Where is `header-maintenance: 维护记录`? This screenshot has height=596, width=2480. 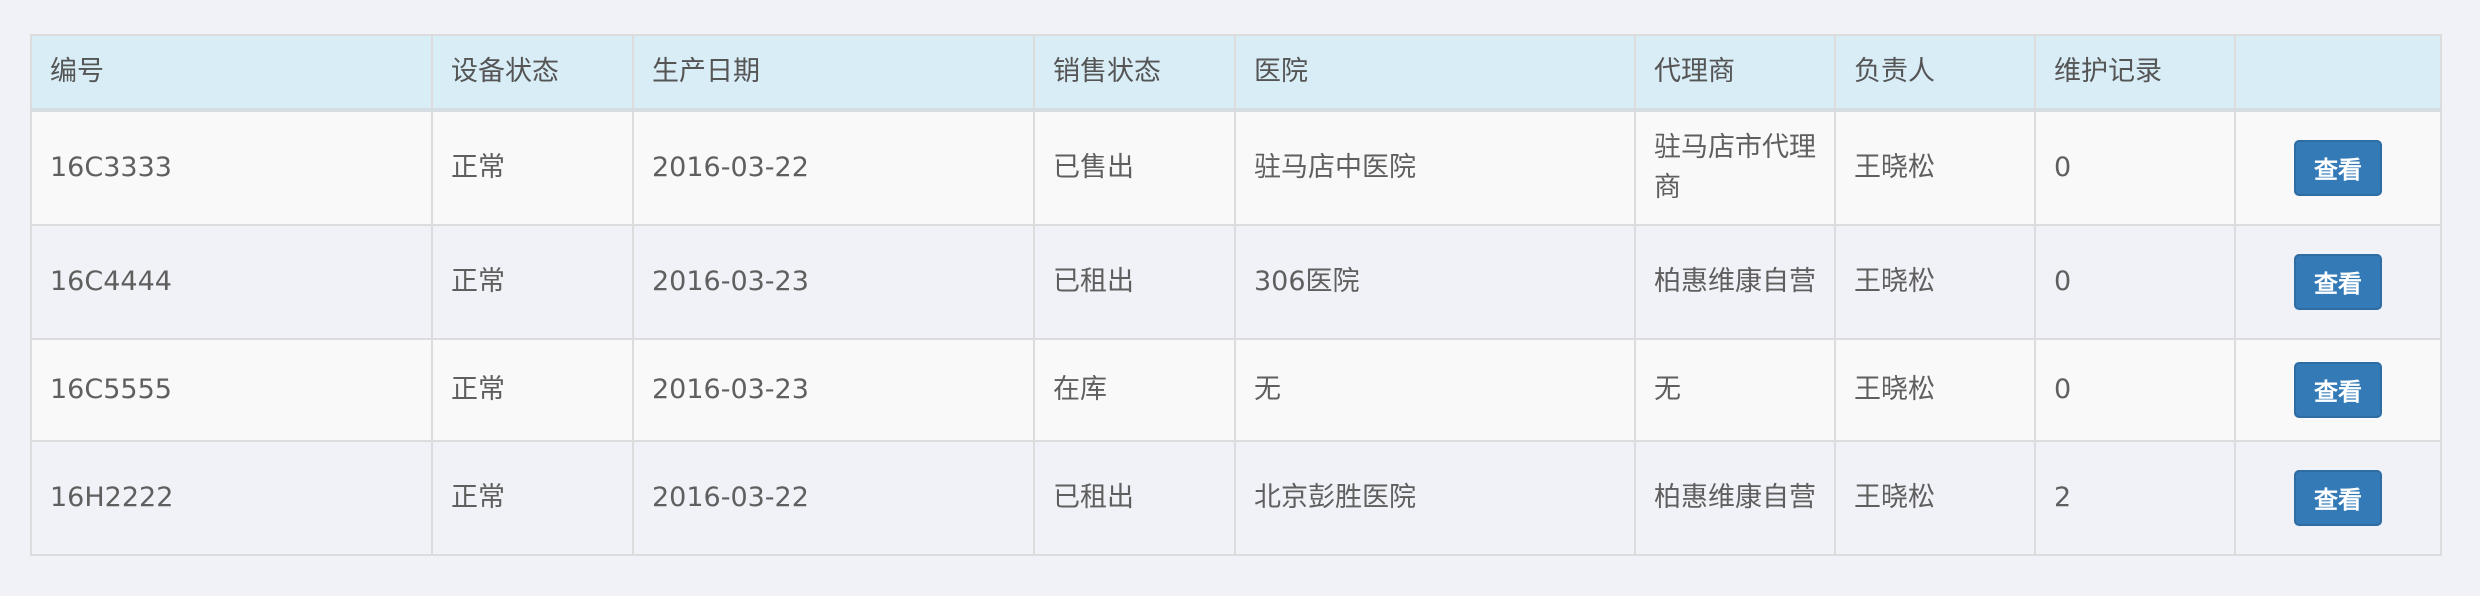
header-maintenance: 维护记录 is located at coordinates (2135, 73).